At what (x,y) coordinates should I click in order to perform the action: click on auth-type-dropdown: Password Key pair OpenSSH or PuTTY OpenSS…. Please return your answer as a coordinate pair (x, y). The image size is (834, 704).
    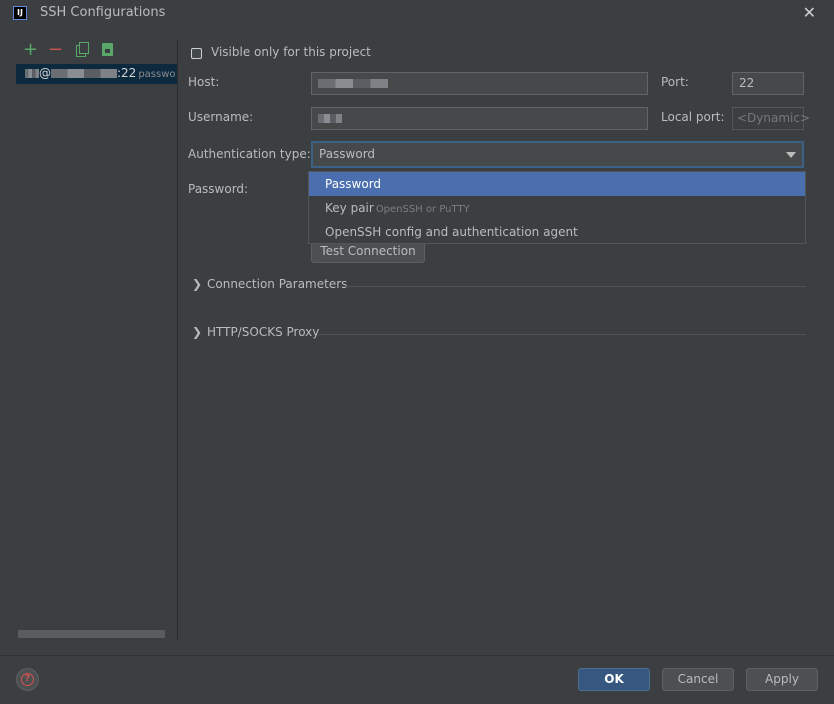
    Looking at the image, I should click on (557, 207).